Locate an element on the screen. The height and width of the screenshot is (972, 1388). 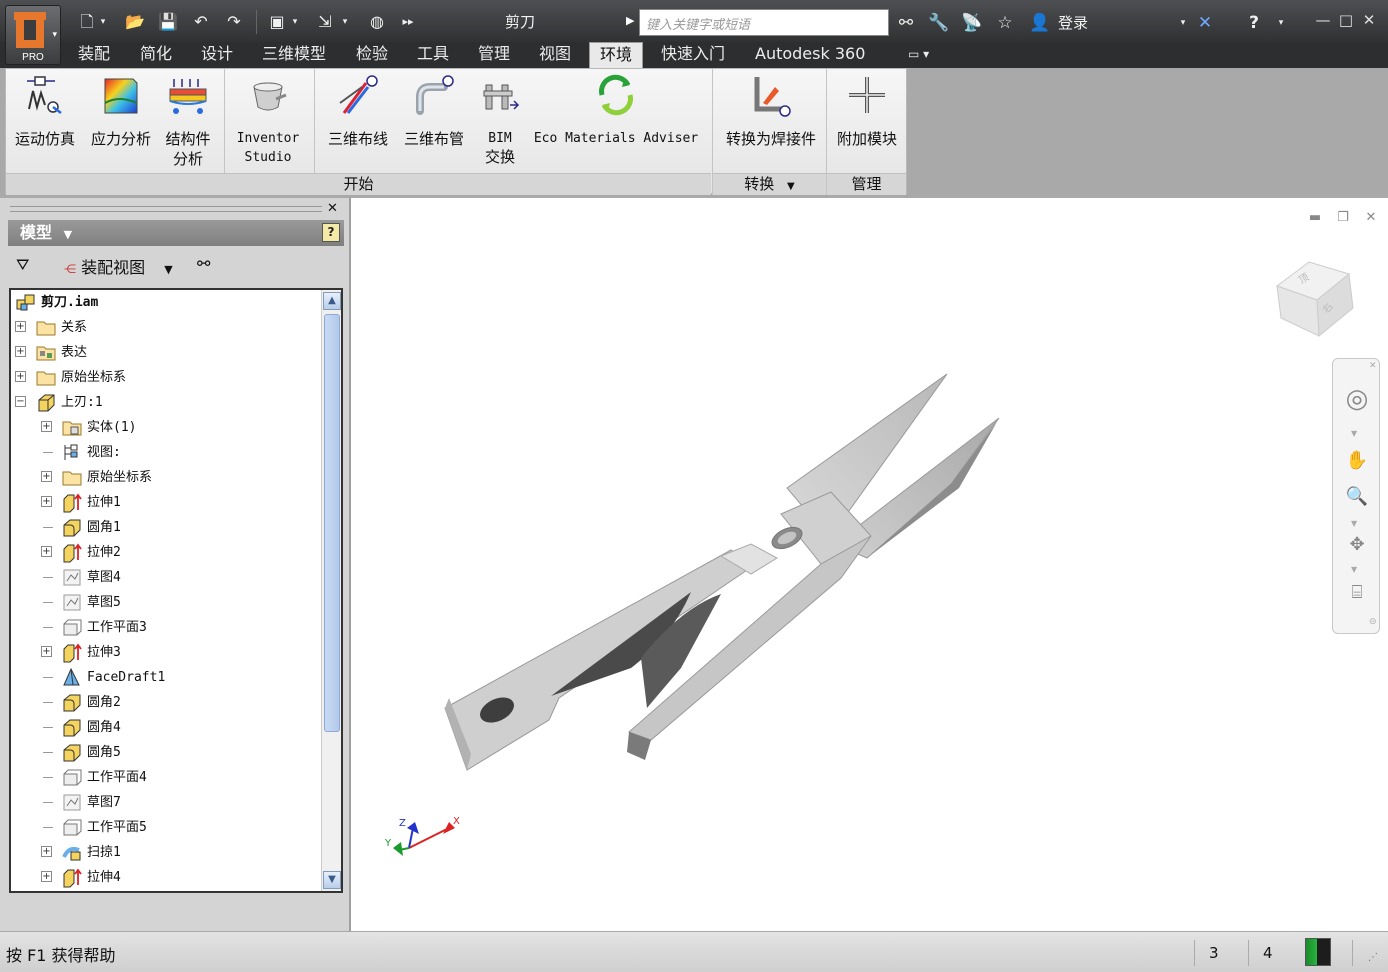
scroll-down-icon: ▼ is located at coordinates (332, 880).